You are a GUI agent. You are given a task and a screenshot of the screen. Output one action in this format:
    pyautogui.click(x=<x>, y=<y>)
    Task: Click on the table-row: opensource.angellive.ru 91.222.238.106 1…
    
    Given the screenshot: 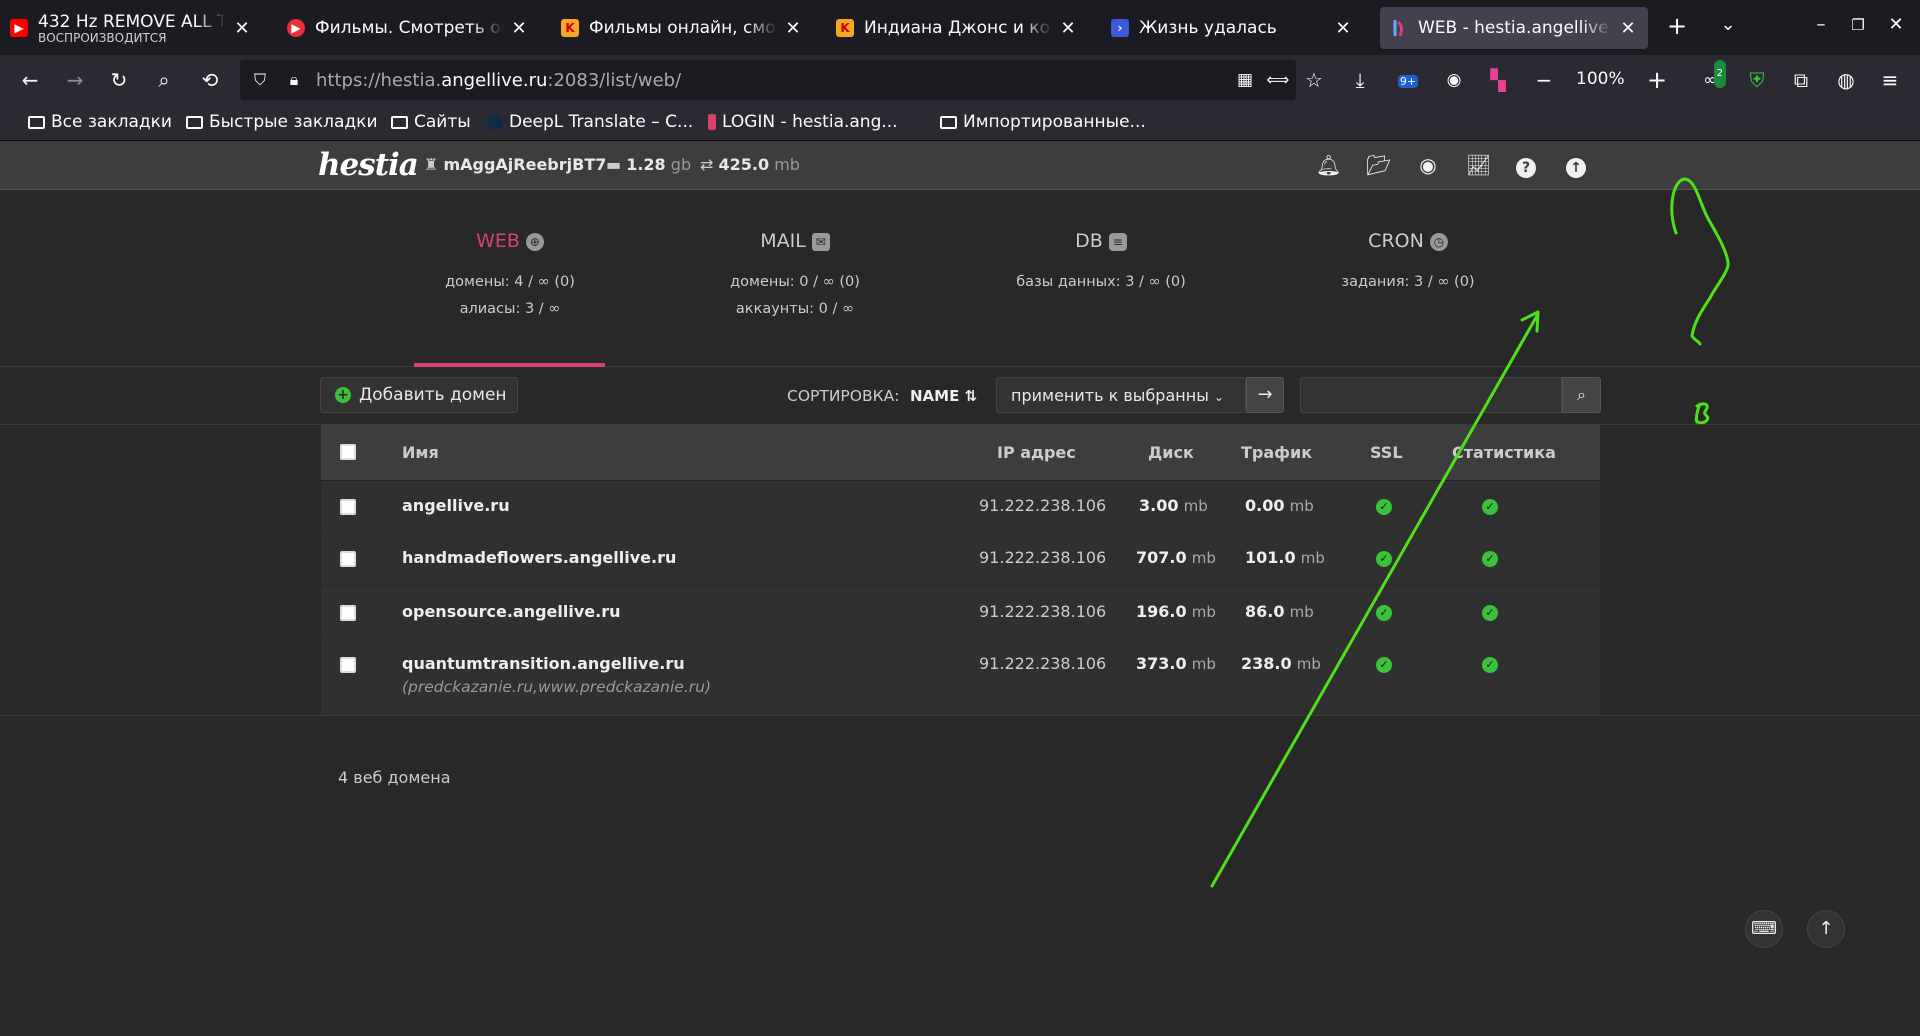 What is the action you would take?
    pyautogui.click(x=960, y=611)
    